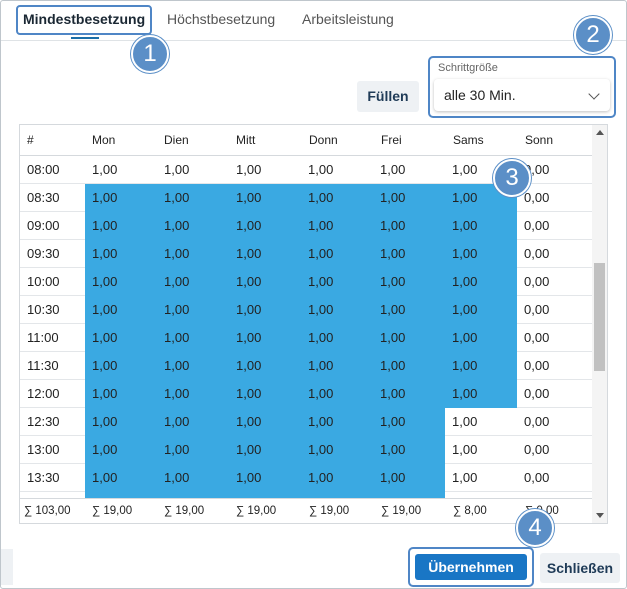  Describe the element at coordinates (599, 317) in the screenshot. I see `scrollbar-thumb` at that location.